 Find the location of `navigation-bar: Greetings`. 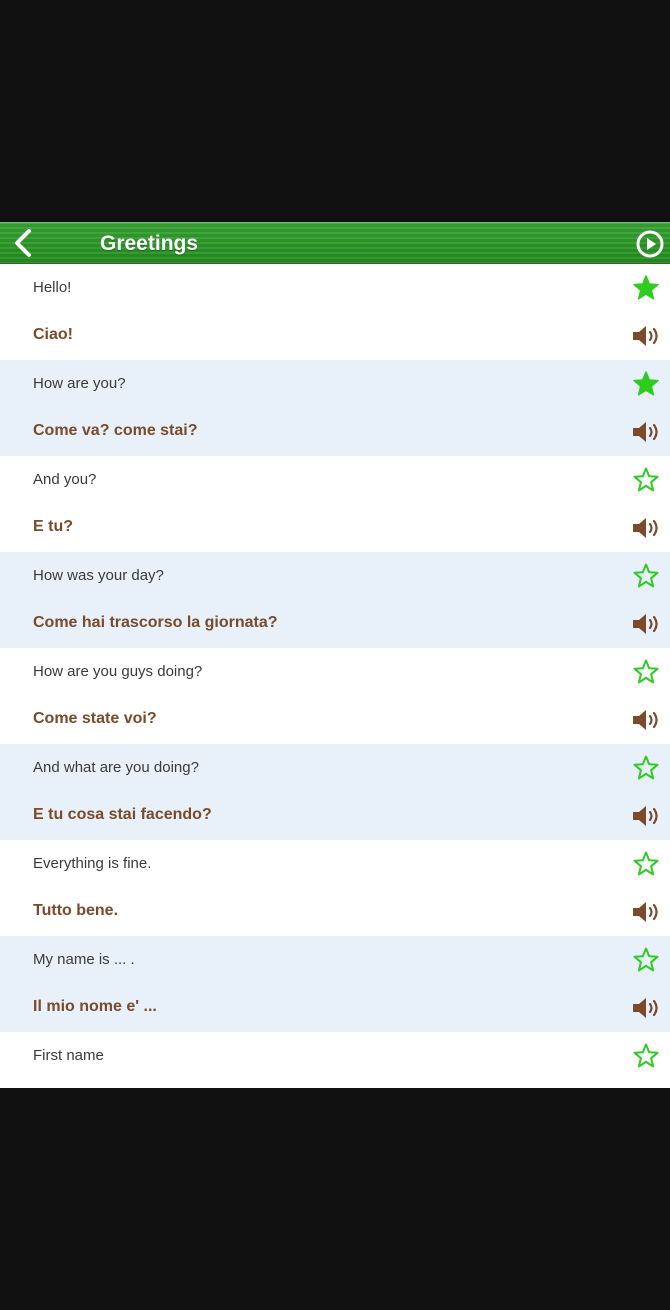

navigation-bar: Greetings is located at coordinates (335, 243).